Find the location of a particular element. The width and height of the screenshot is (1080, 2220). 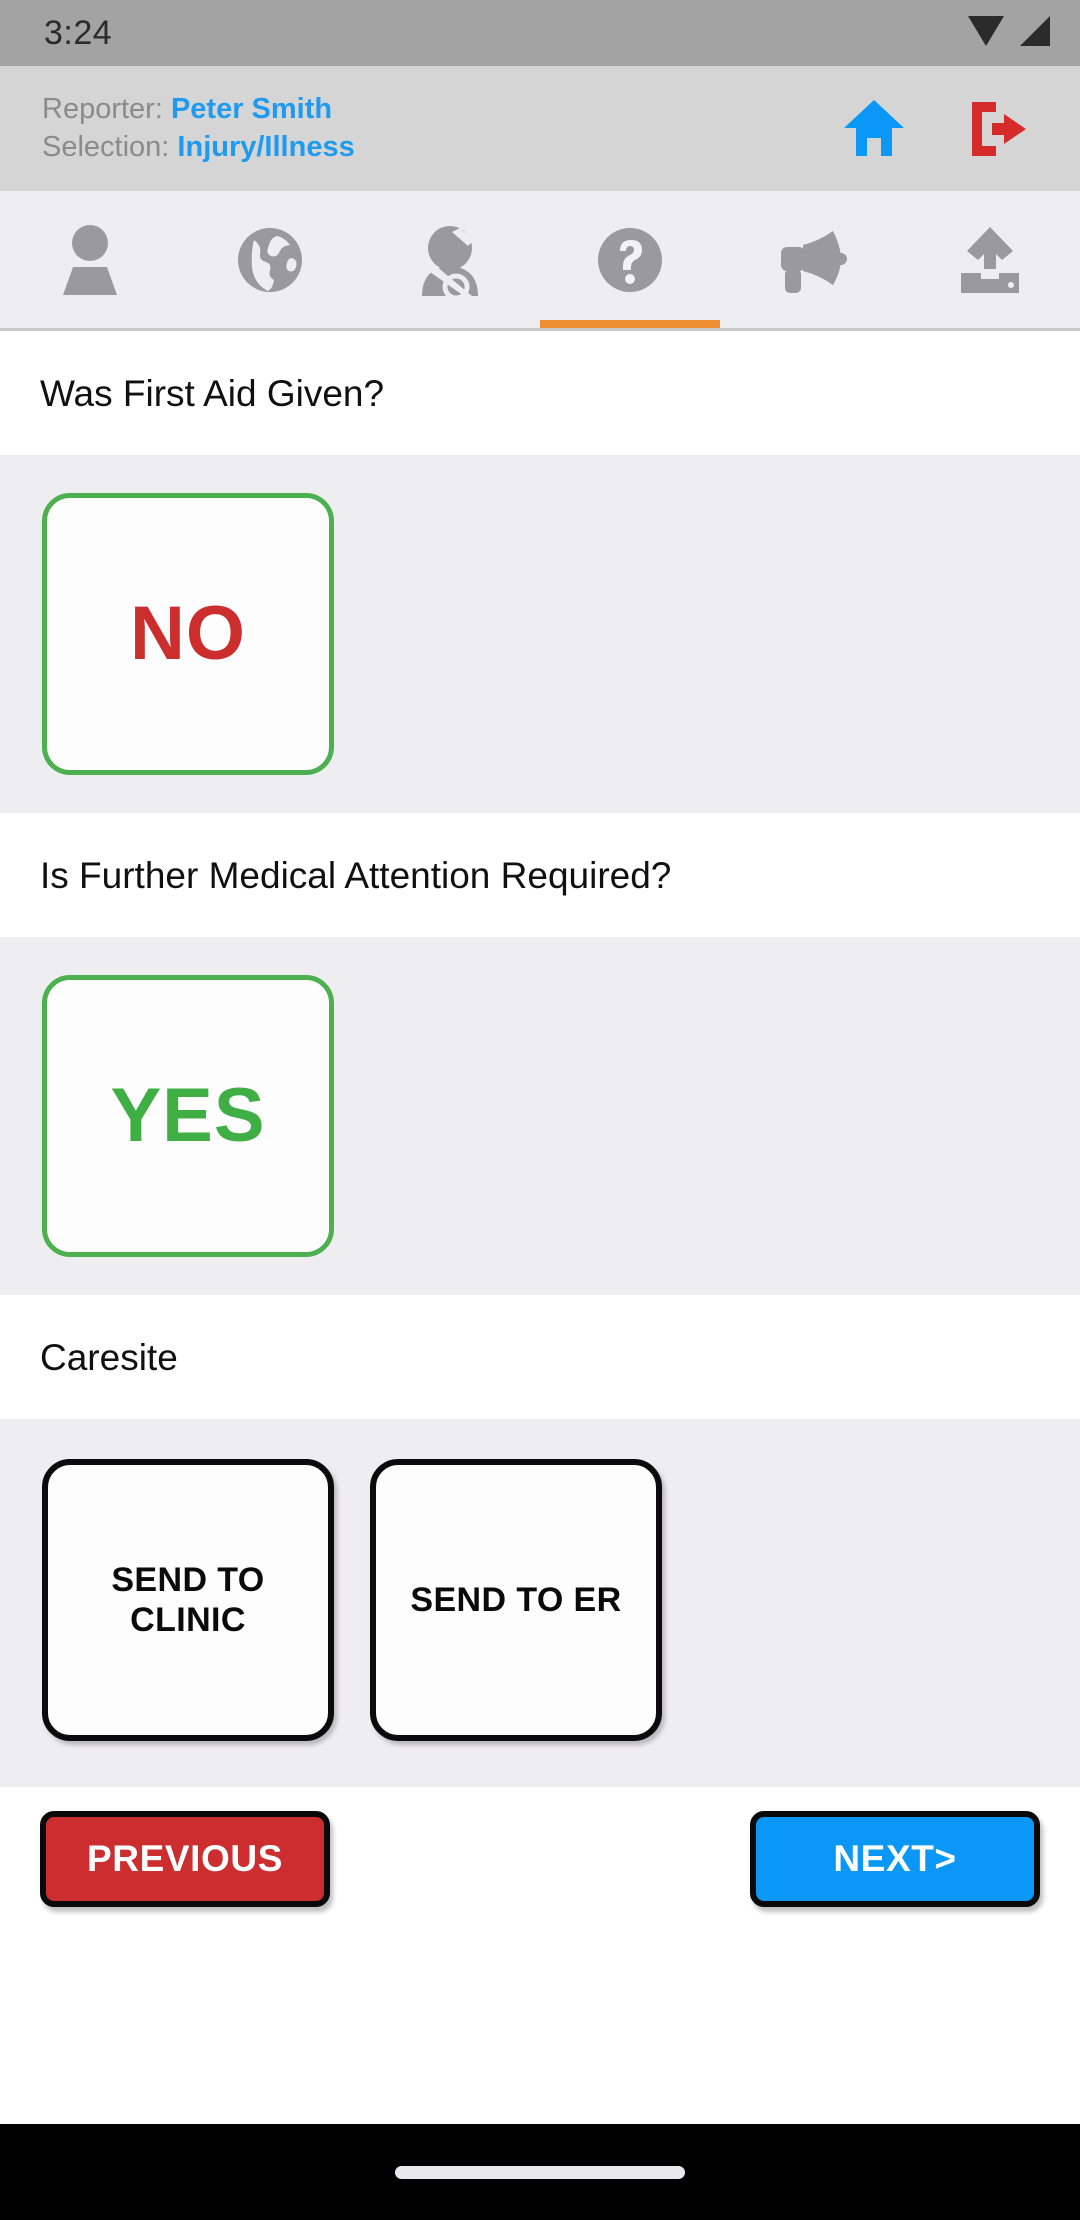

system-navigation-bar is located at coordinates (540, 2172).